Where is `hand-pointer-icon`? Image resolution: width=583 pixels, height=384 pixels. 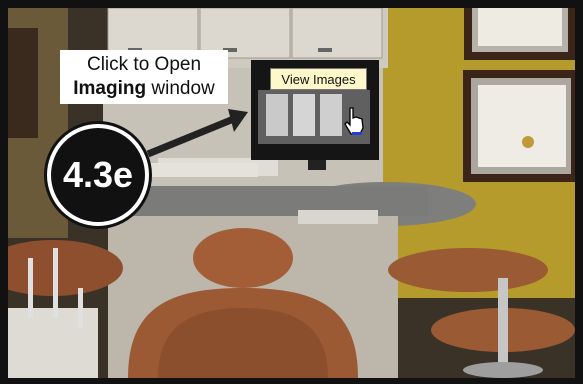
hand-pointer-icon is located at coordinates (354, 121).